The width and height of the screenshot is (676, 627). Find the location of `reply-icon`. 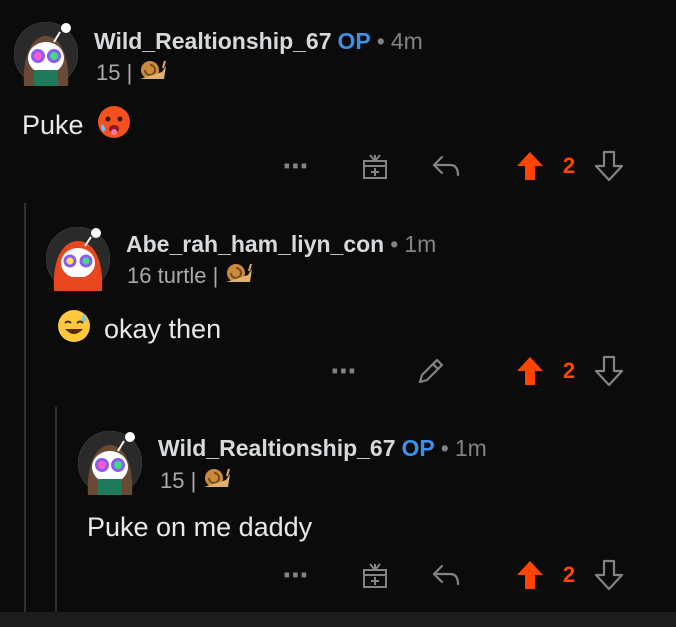

reply-icon is located at coordinates (446, 575).